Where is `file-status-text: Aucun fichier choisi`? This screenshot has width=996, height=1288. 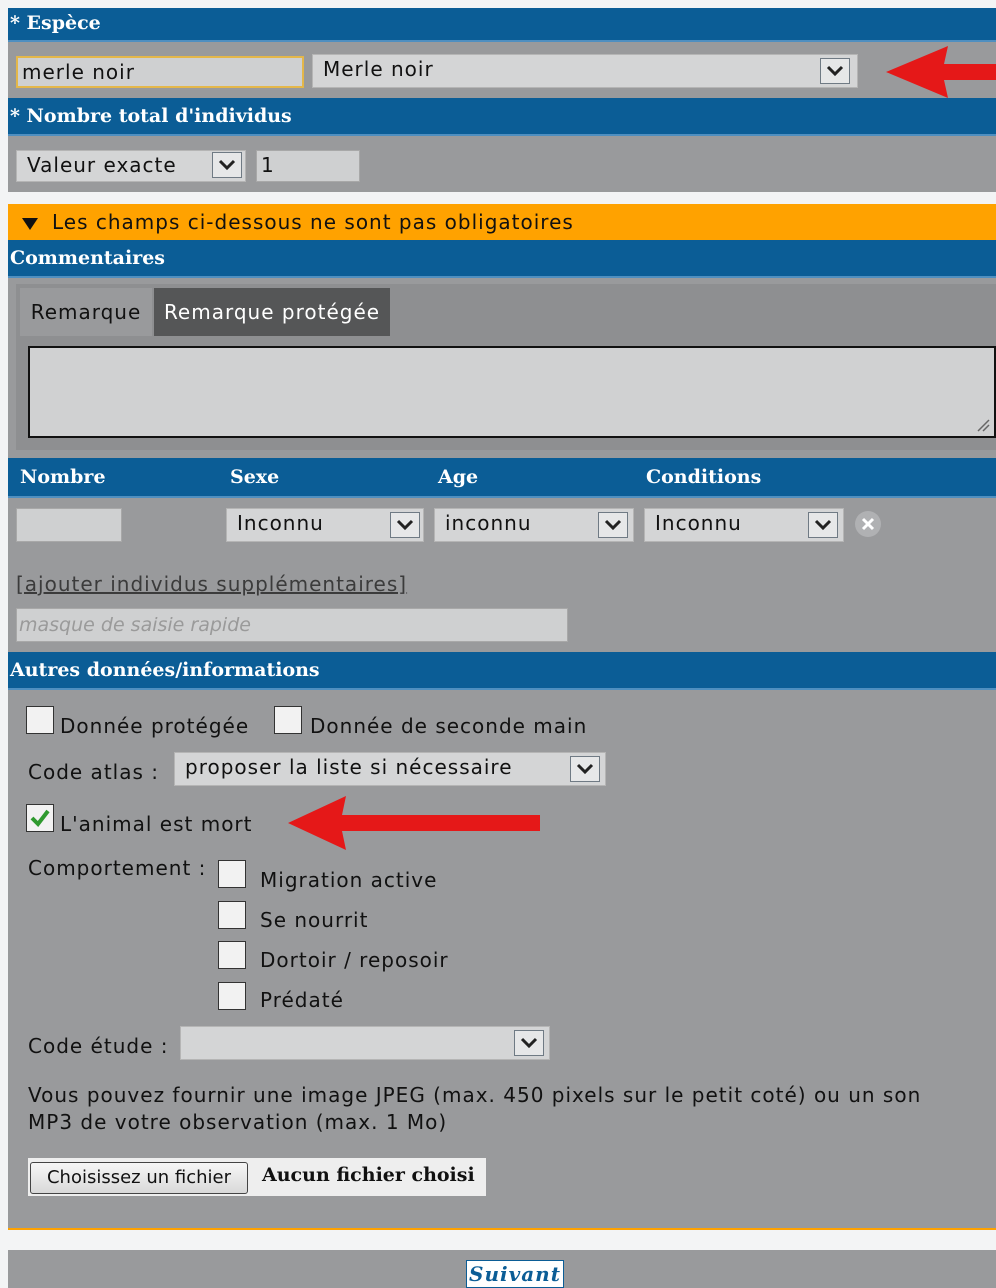 file-status-text: Aucun fichier choisi is located at coordinates (368, 1175).